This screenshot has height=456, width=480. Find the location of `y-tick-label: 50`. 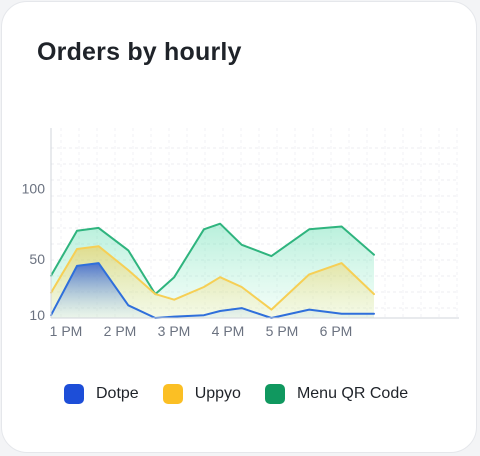

y-tick-label: 50 is located at coordinates (37, 259).